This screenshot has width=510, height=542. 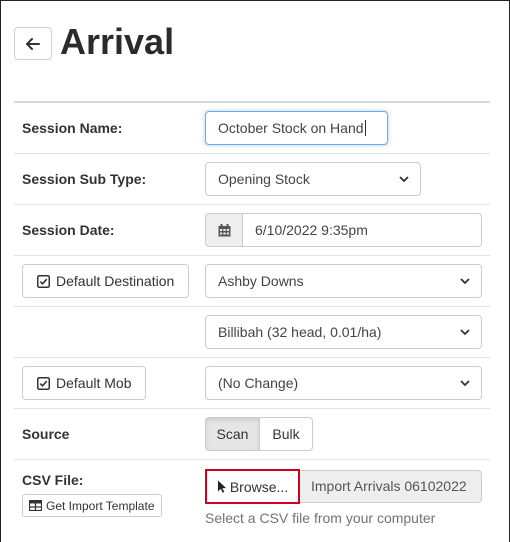 I want to click on selected-file-name: Import Arrivals 06102022, so click(x=391, y=486).